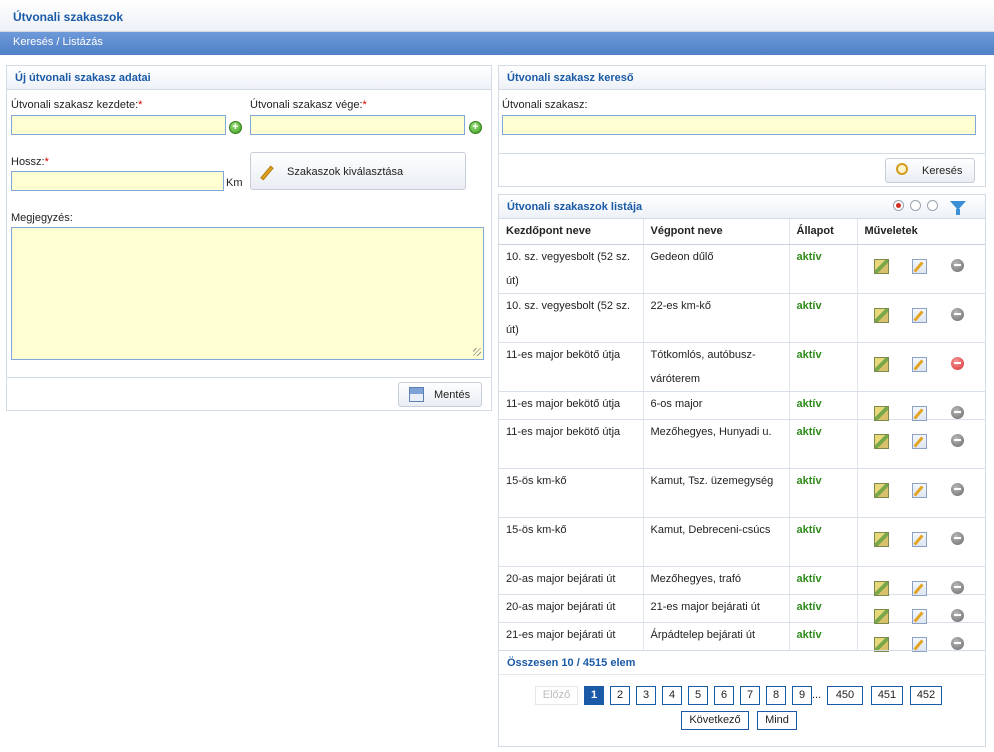  I want to click on length-label: Hossz:*, so click(30, 162).